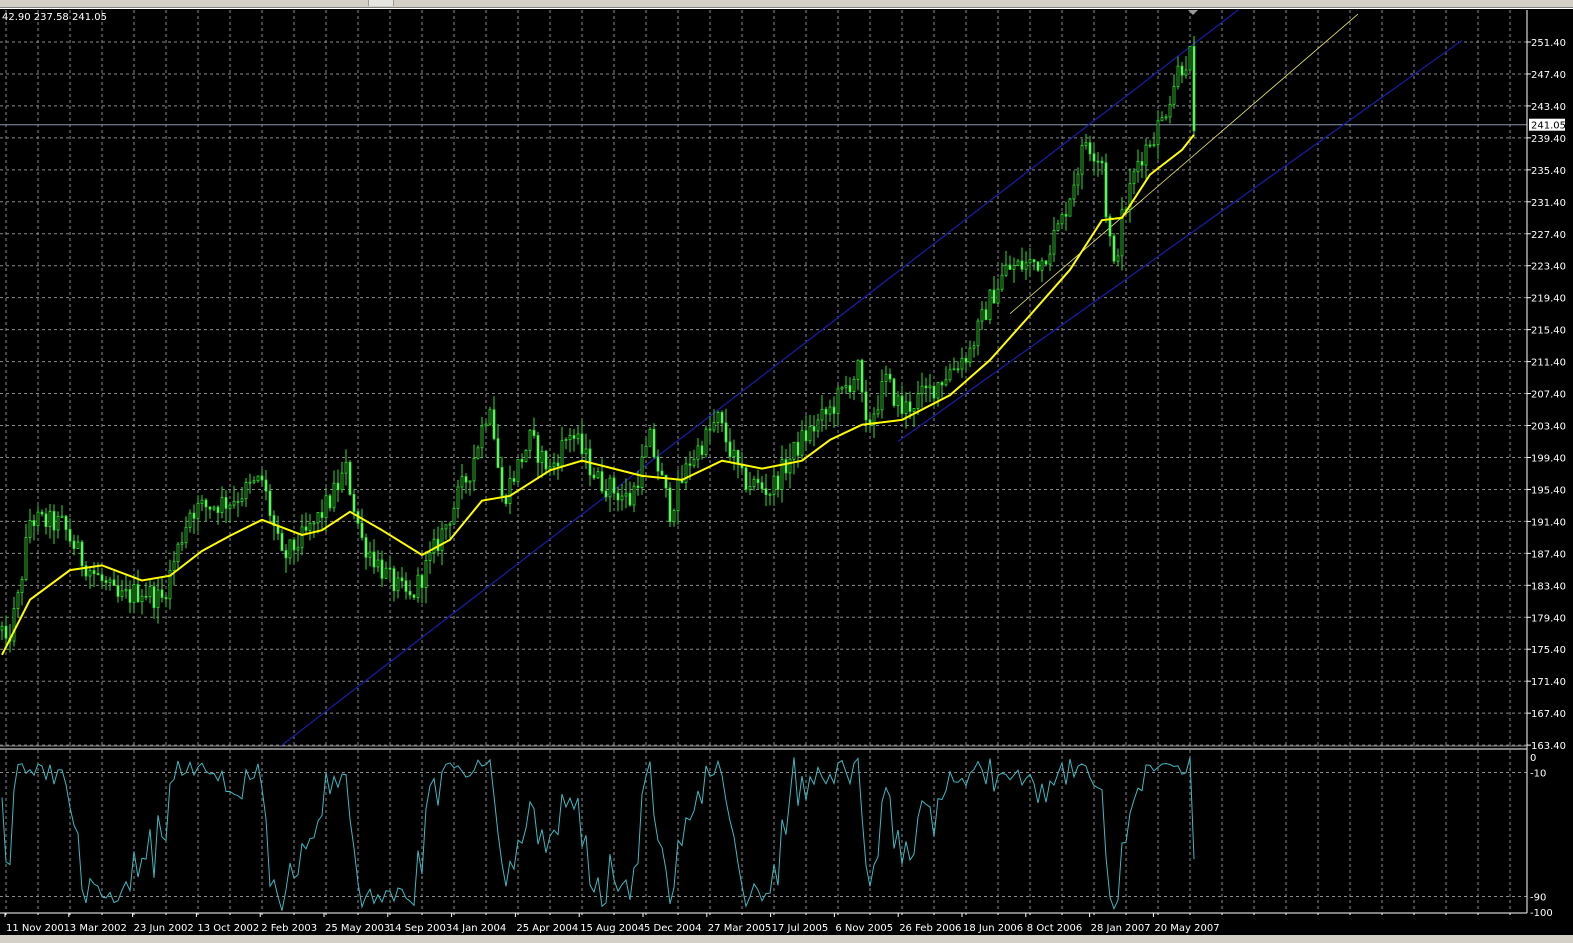  I want to click on price-tick-label: 187.40, so click(1548, 554).